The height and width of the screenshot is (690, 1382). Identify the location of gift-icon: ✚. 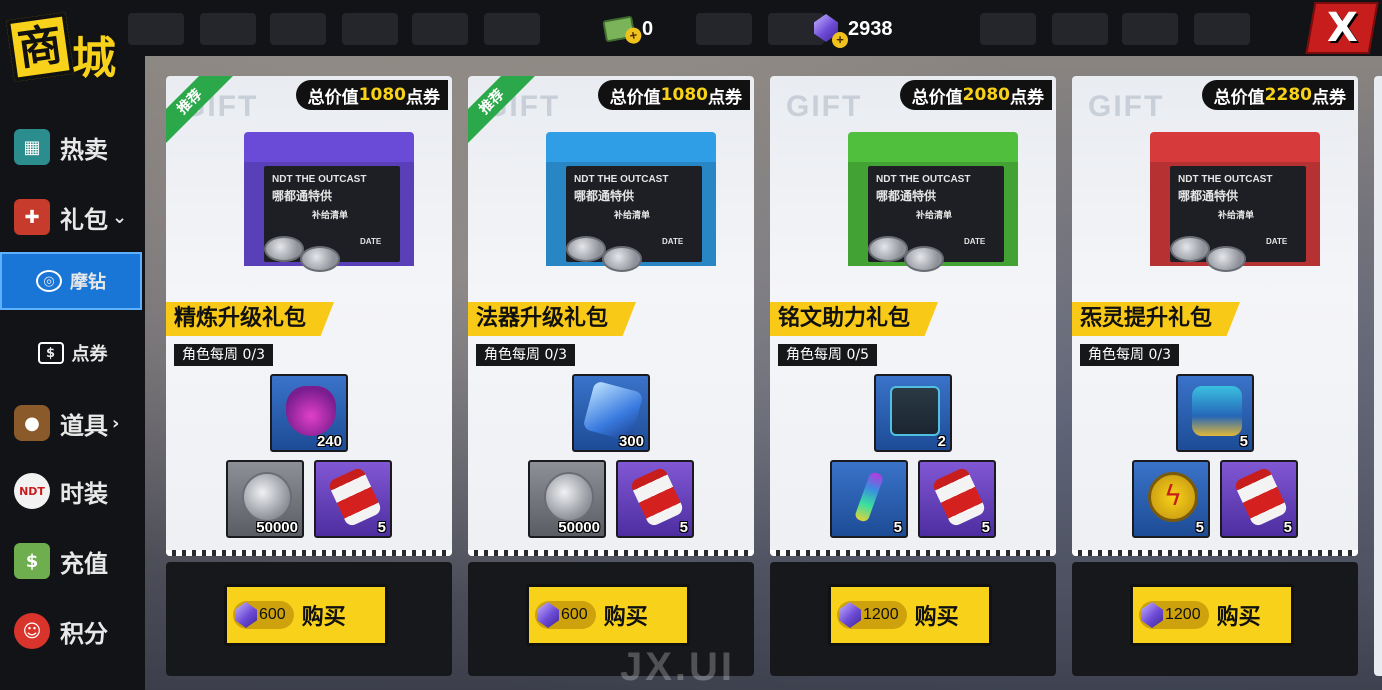
(32, 217).